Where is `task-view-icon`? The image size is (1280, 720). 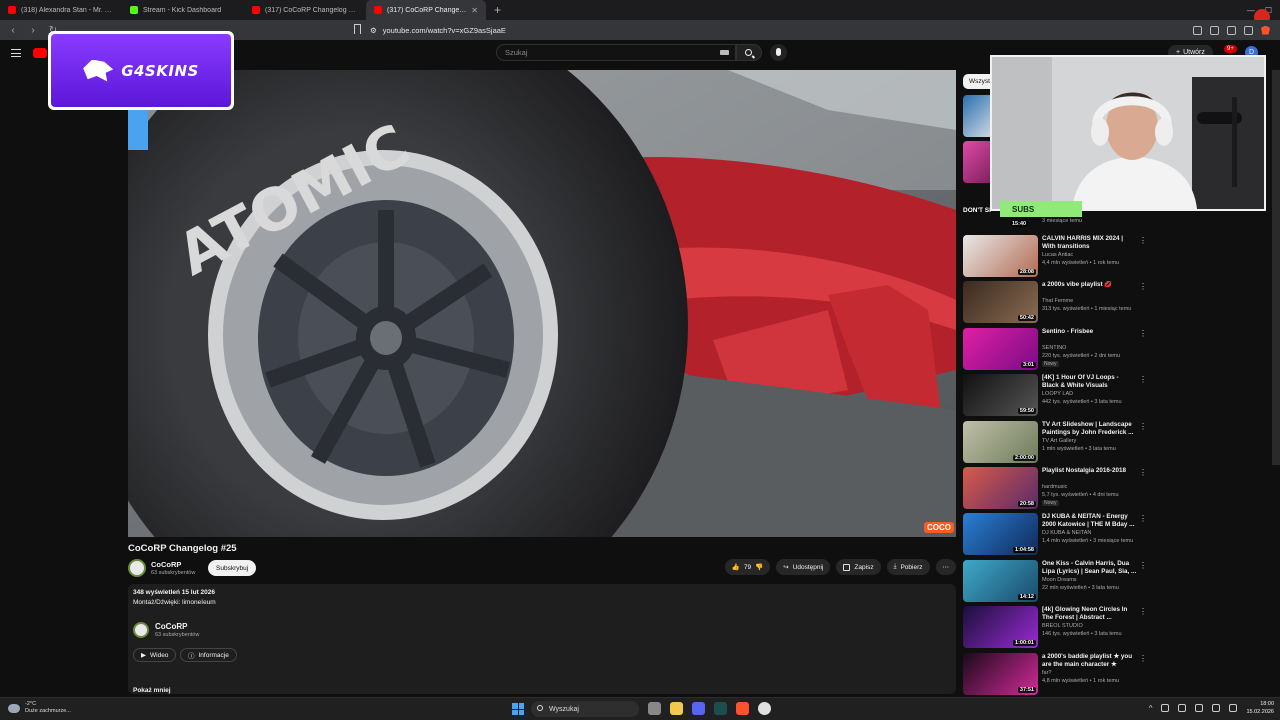 task-view-icon is located at coordinates (654, 708).